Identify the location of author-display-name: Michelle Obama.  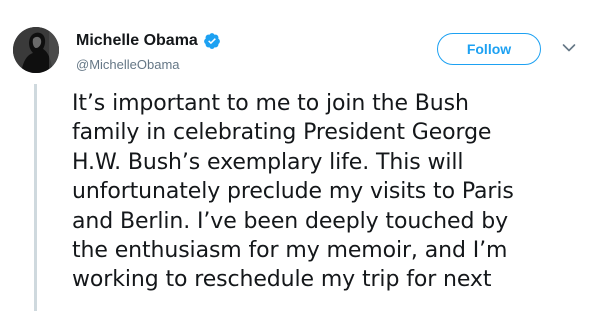
(137, 41).